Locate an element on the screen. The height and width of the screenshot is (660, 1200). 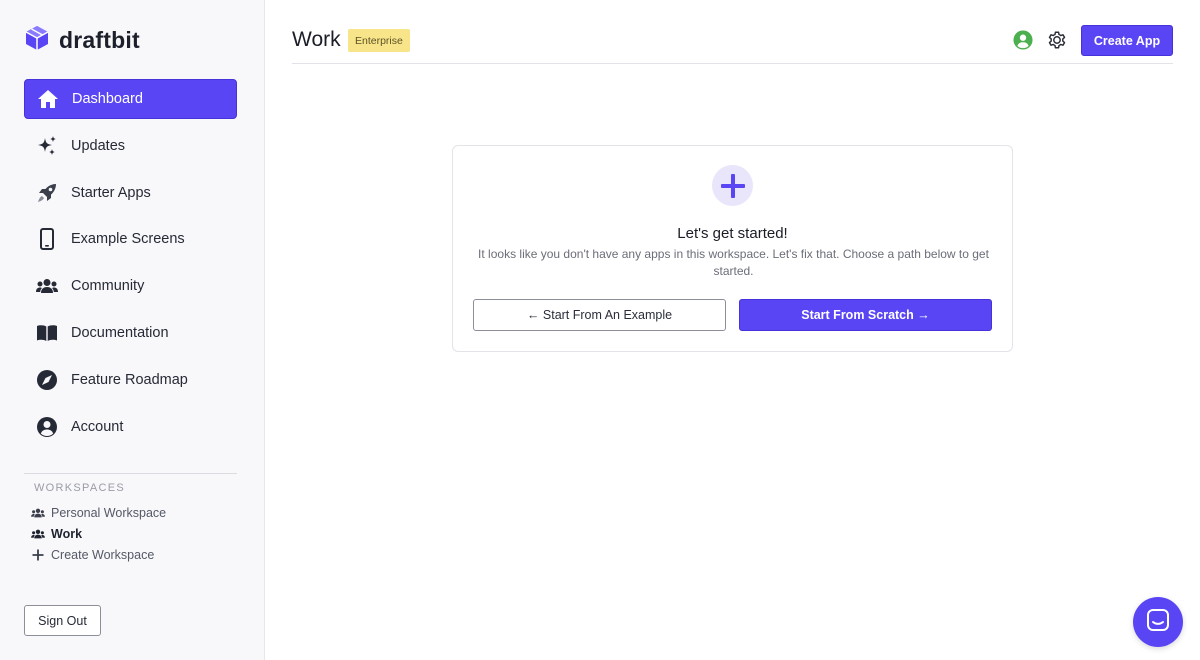
brand: draftbit is located at coordinates (82, 40).